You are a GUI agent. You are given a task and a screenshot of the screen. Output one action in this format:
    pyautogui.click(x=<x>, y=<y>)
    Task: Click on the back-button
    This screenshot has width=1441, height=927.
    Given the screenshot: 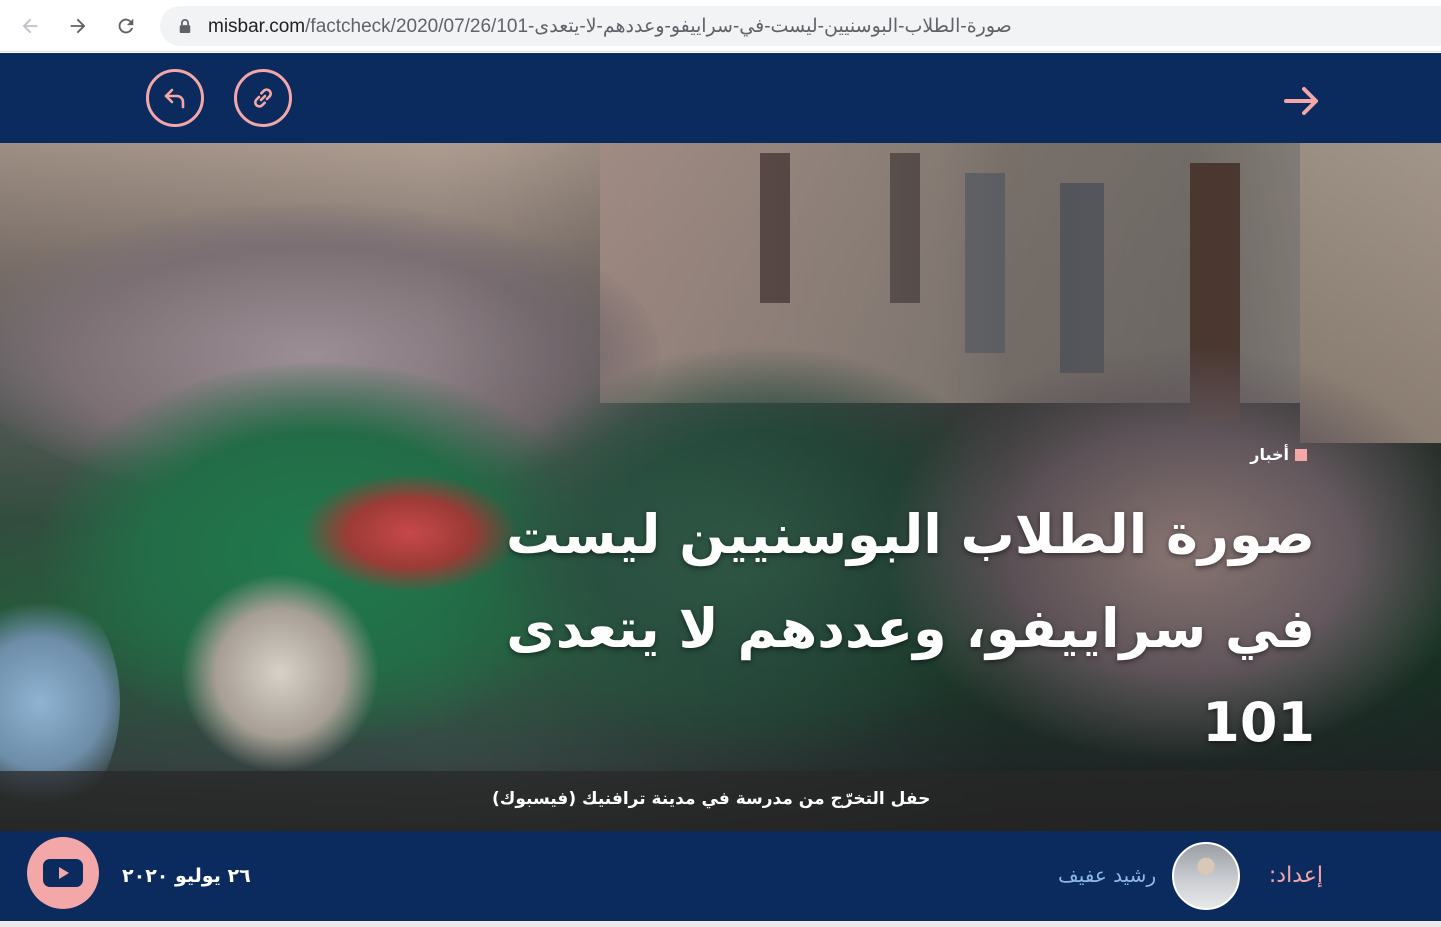 What is the action you would take?
    pyautogui.click(x=30, y=26)
    